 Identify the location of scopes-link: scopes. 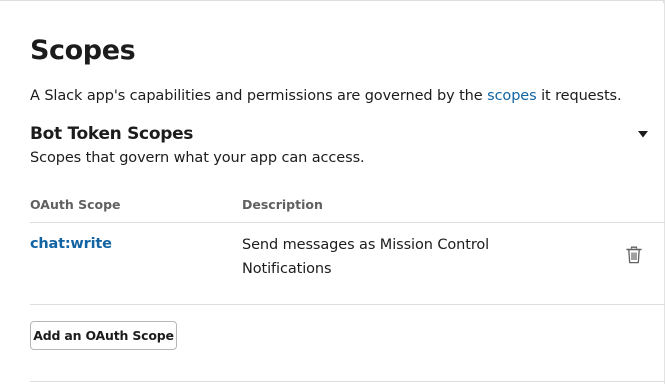
(512, 96).